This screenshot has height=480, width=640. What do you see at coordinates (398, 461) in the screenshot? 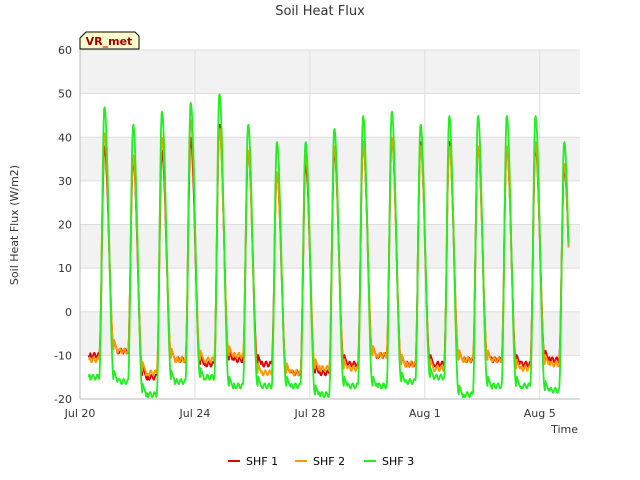
I see `legend-label: SHF 3` at bounding box center [398, 461].